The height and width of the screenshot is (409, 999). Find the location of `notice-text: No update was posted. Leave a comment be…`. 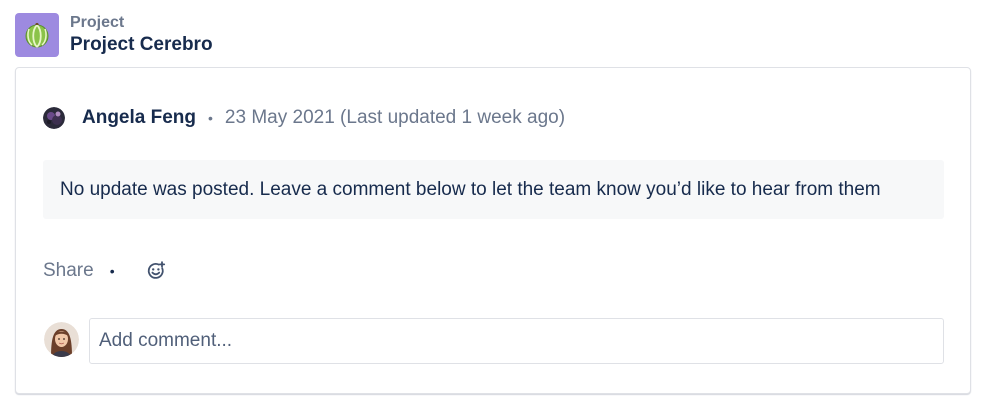

notice-text: No update was posted. Leave a comment be… is located at coordinates (470, 189).